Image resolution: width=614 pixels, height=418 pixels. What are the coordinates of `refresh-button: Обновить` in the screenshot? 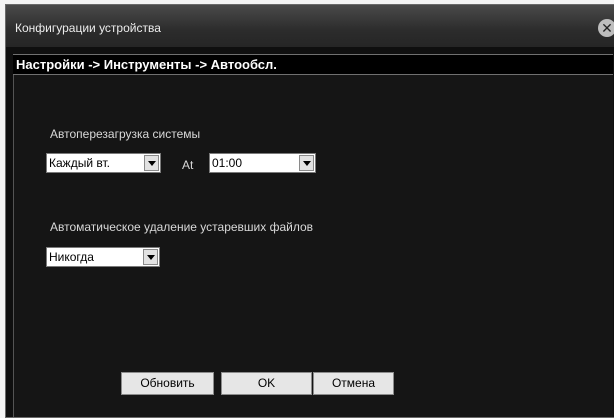 It's located at (167, 383).